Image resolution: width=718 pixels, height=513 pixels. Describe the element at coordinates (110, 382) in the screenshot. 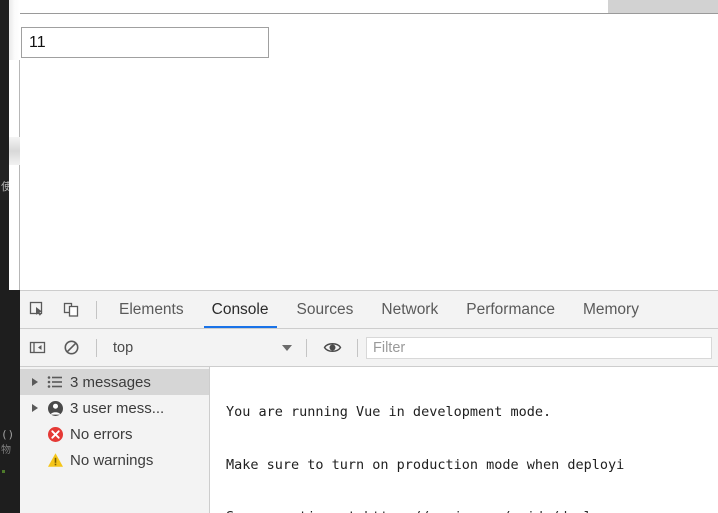

I see `sidebar-item-messages-label: 3 messages` at that location.